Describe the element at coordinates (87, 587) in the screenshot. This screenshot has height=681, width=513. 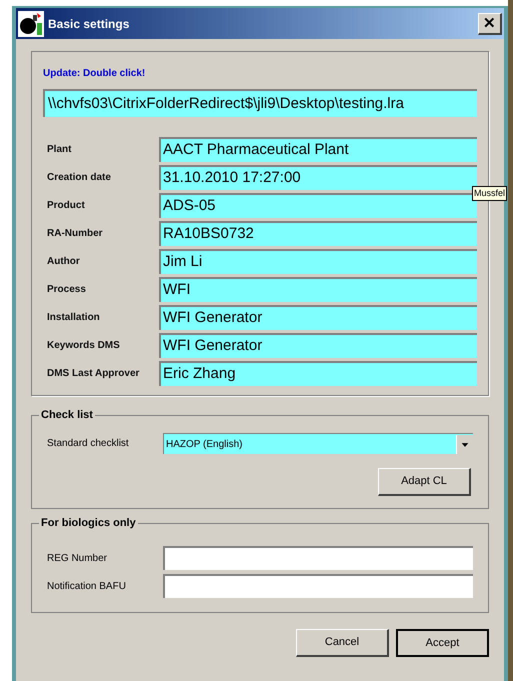
I see `field-label: Notification BAFU` at that location.